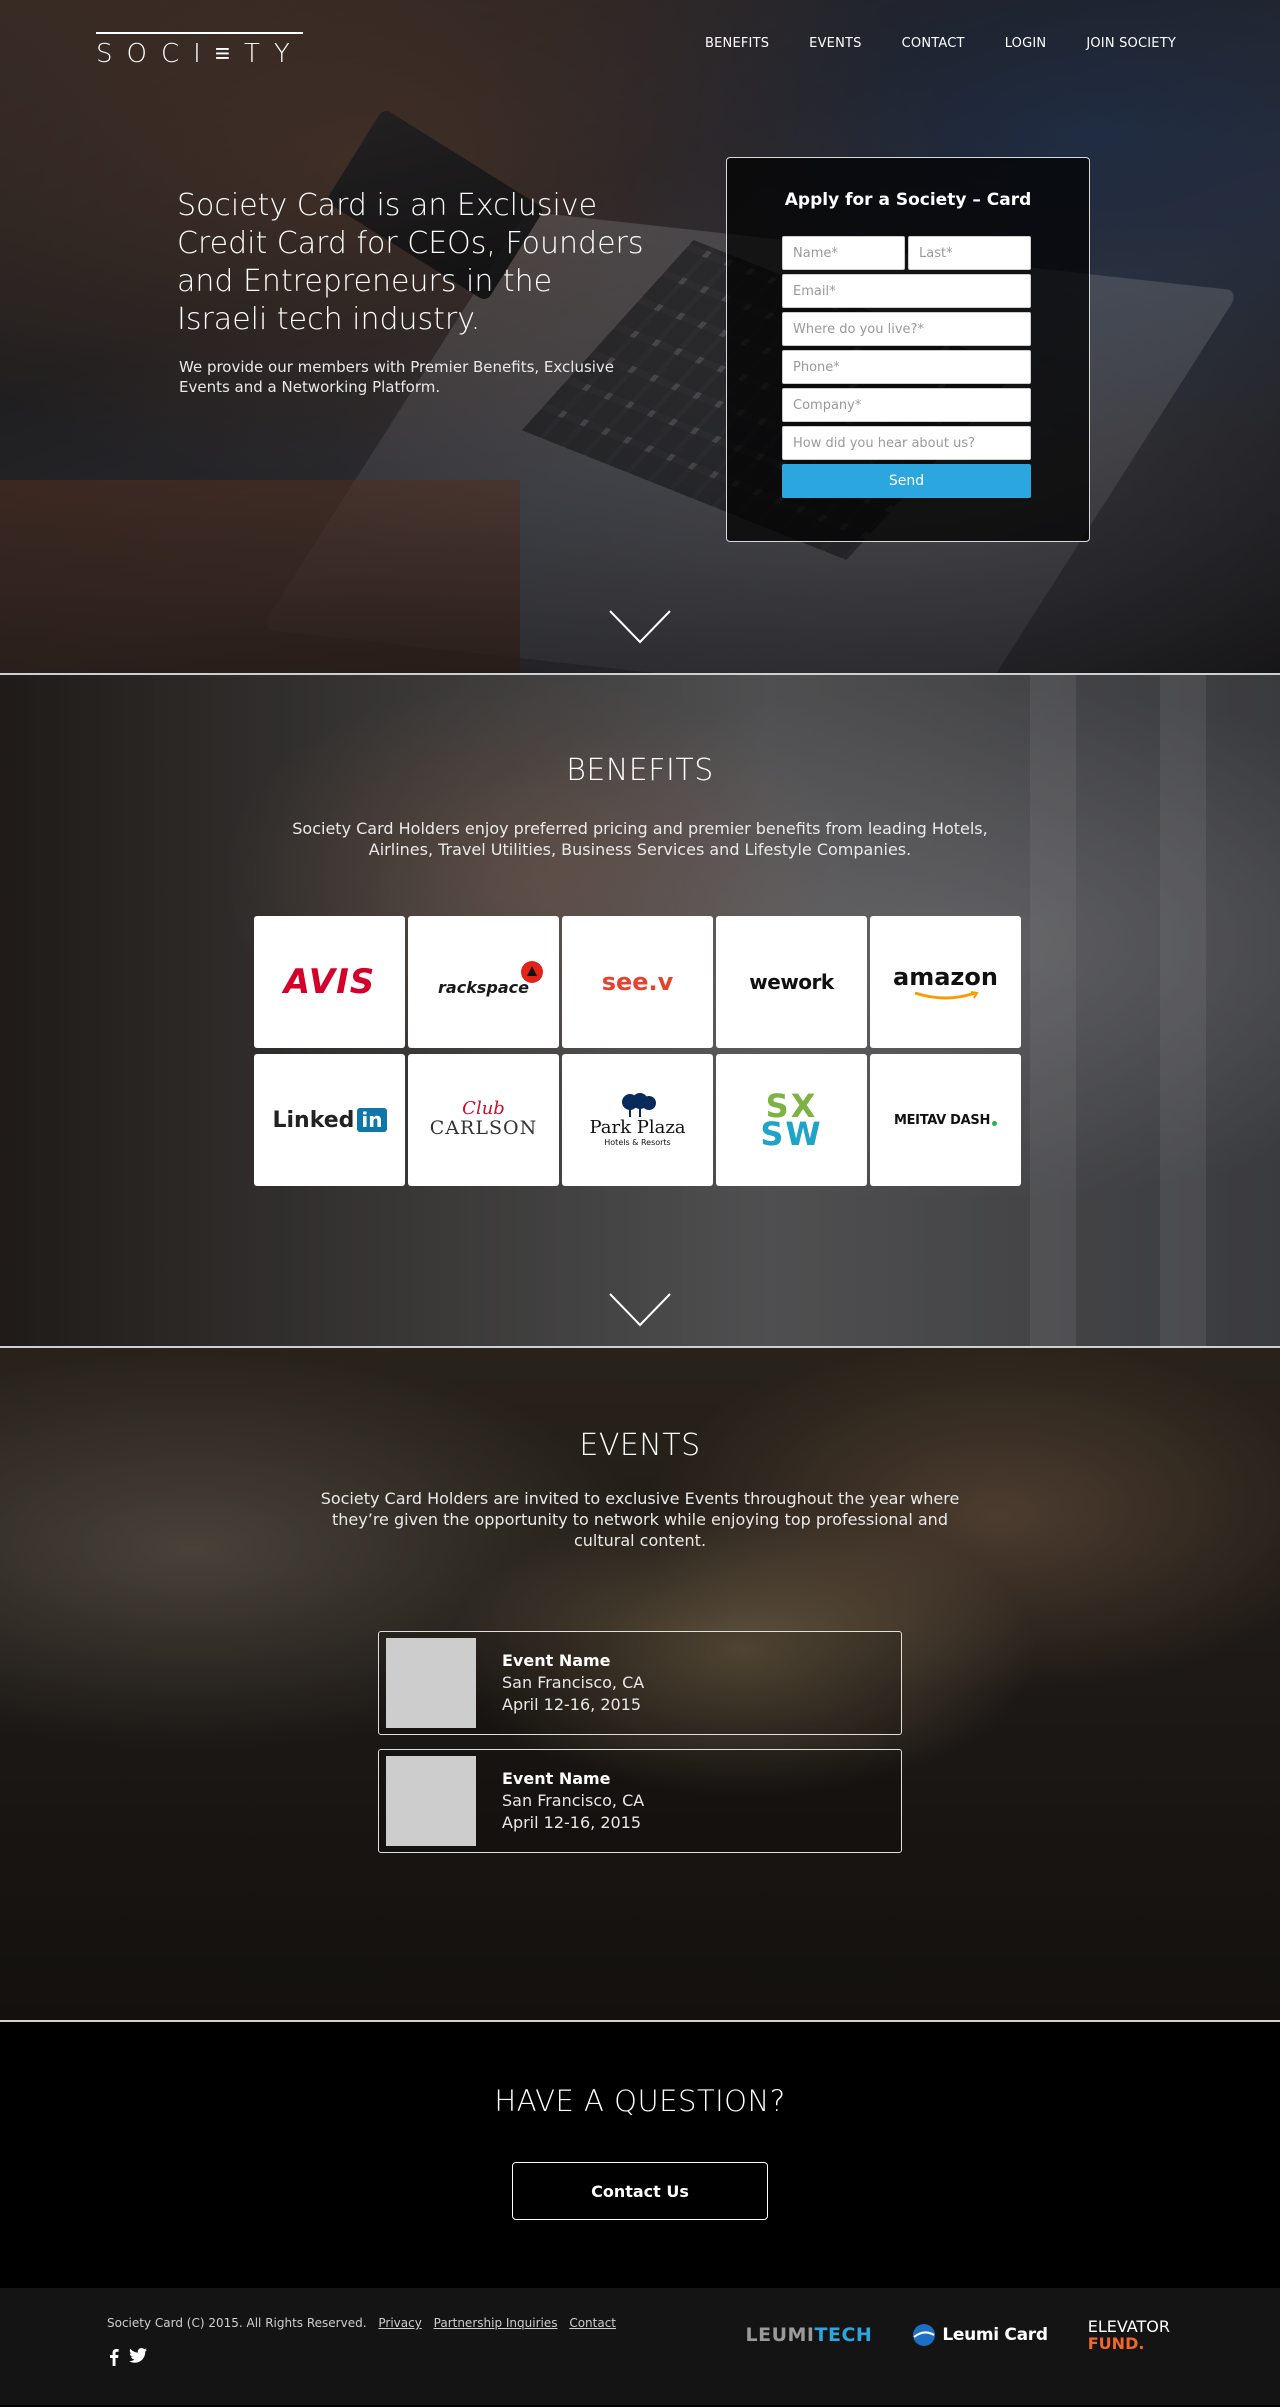 This screenshot has height=2407, width=1280. What do you see at coordinates (114, 2357) in the screenshot?
I see `facebook-icon` at bounding box center [114, 2357].